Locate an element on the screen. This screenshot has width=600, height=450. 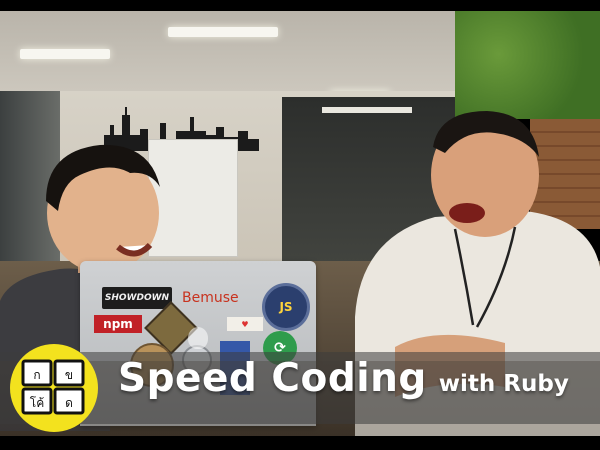
apple-logo-icon is located at coordinates (198, 338).